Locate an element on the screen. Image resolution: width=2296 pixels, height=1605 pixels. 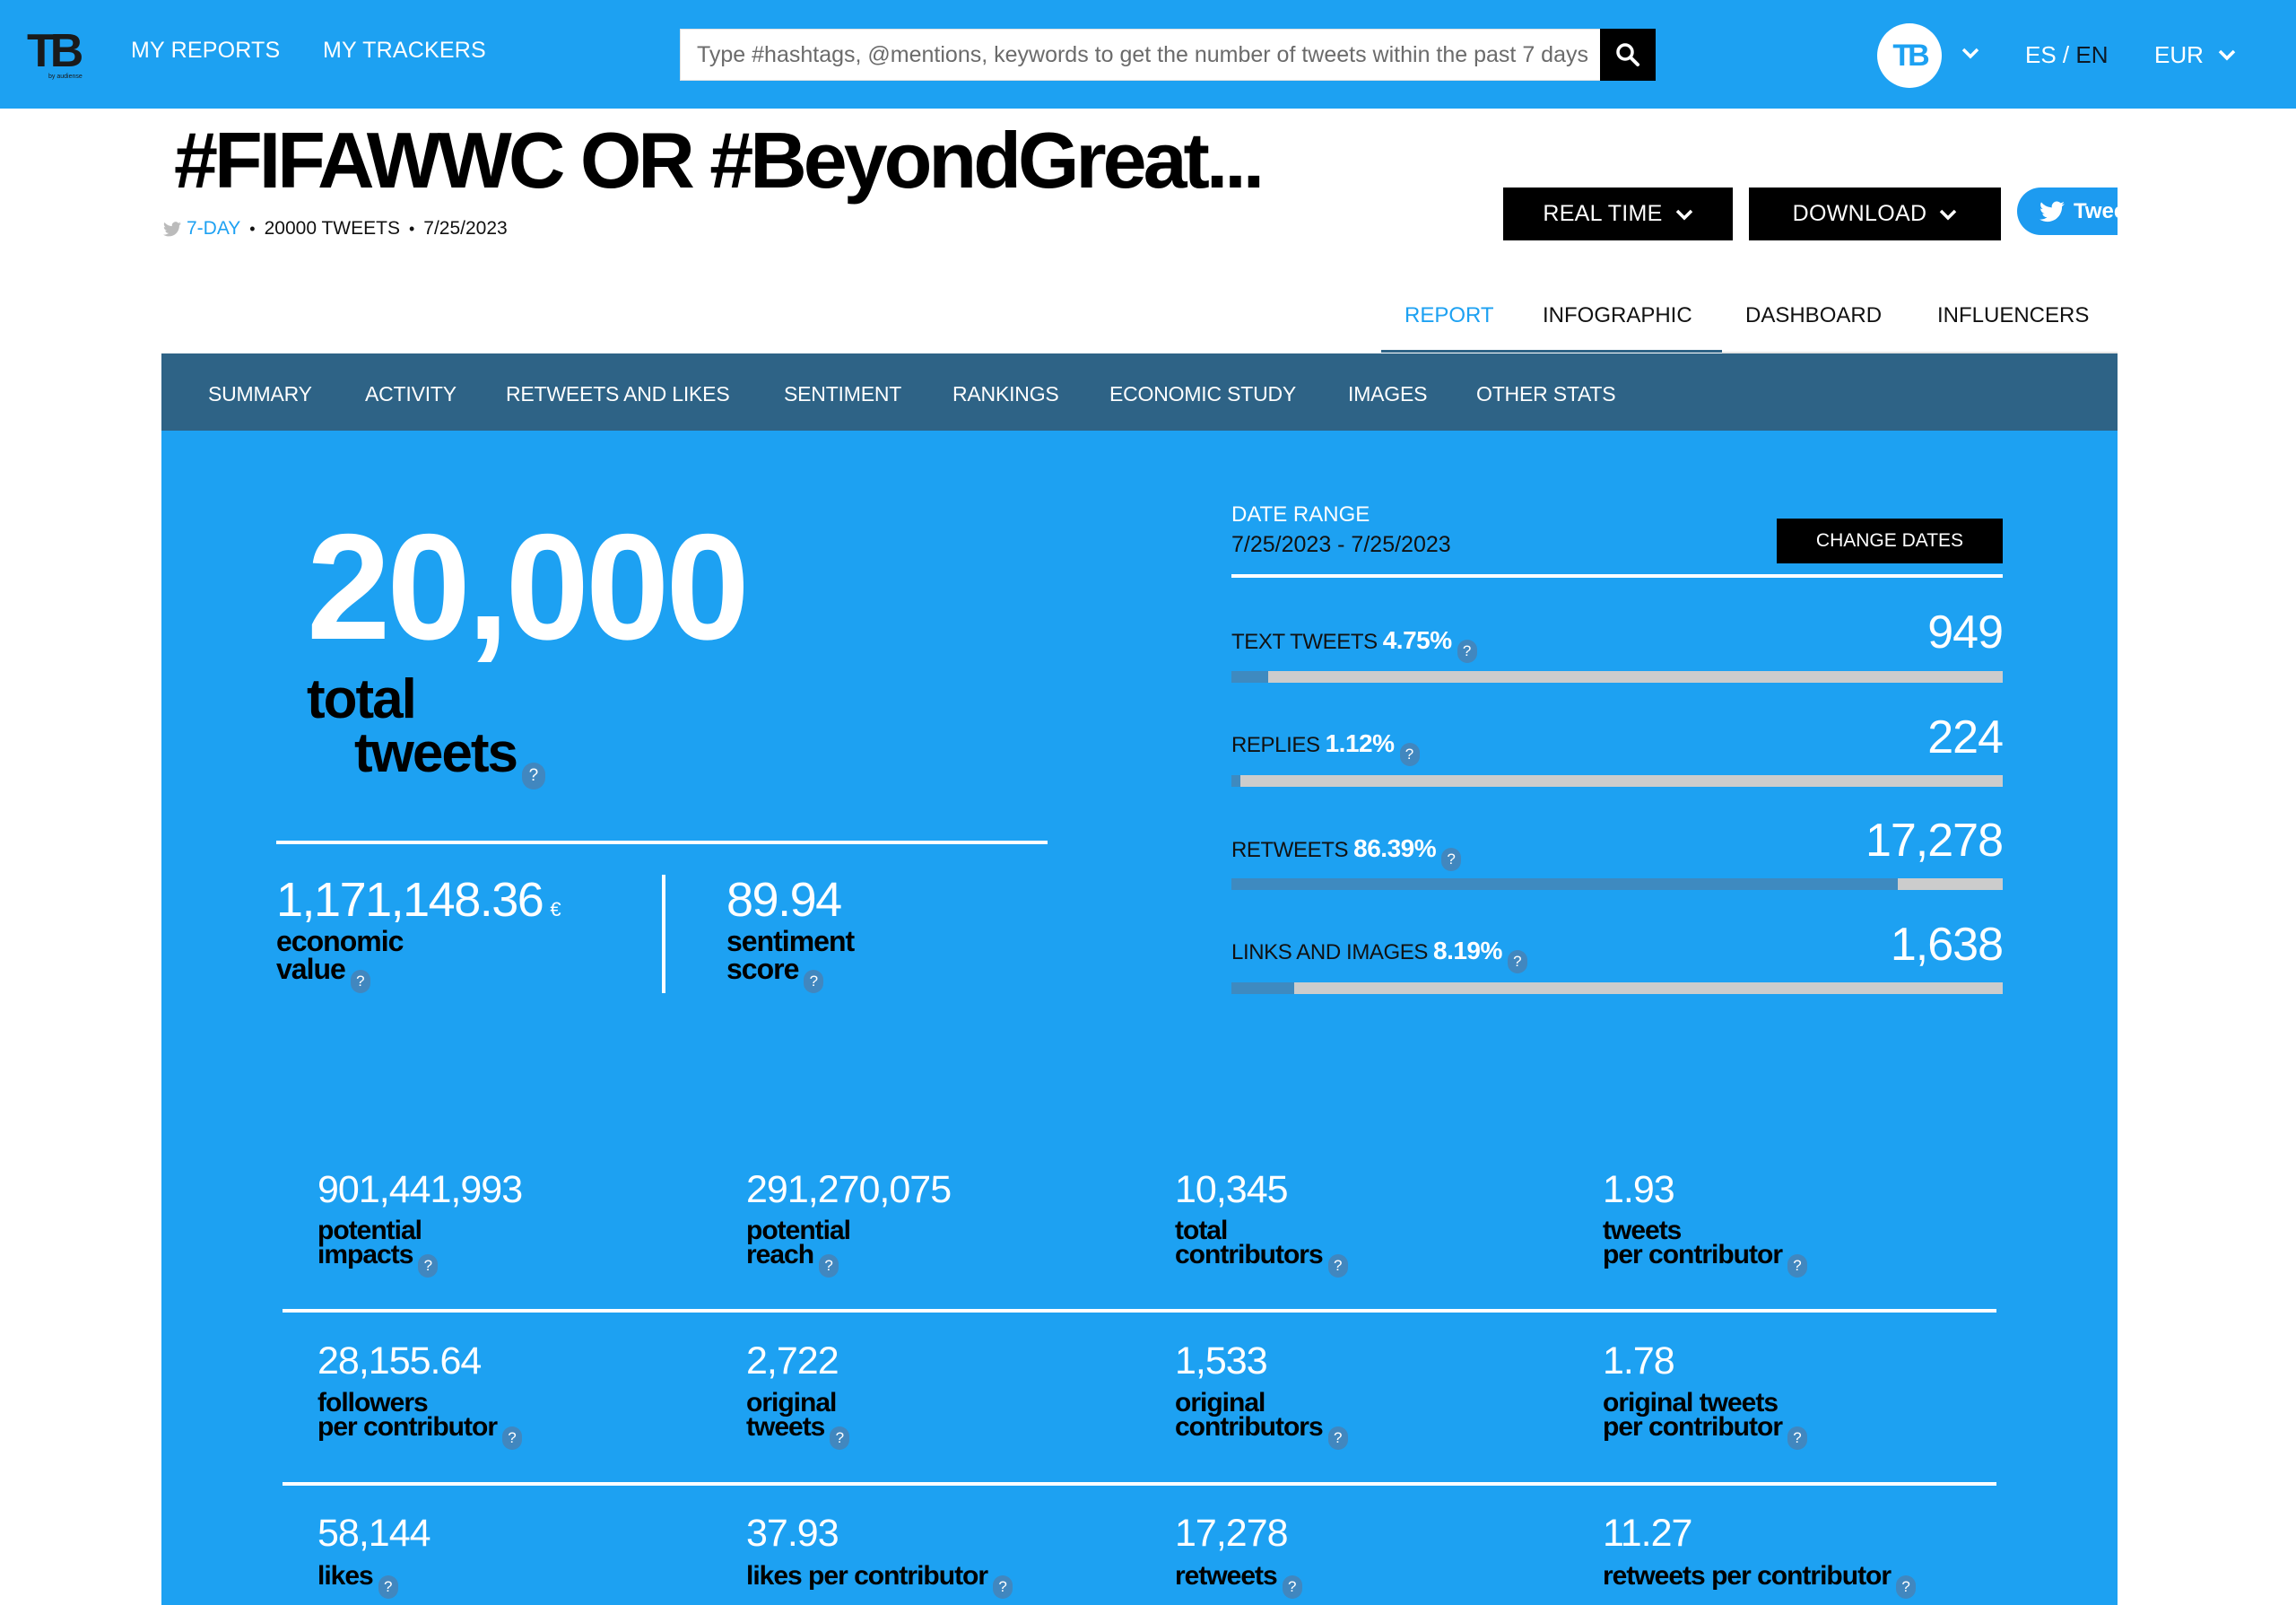
lang-es: ES is located at coordinates (2041, 54).